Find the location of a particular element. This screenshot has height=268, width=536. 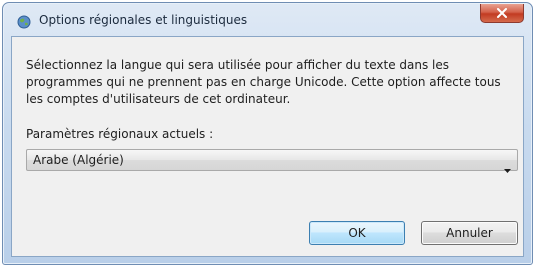

ok-button: OK is located at coordinates (357, 233).